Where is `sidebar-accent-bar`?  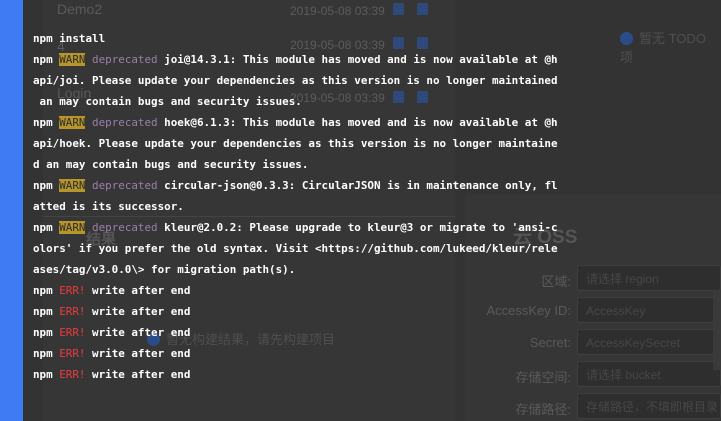
sidebar-accent-bar is located at coordinates (11, 210).